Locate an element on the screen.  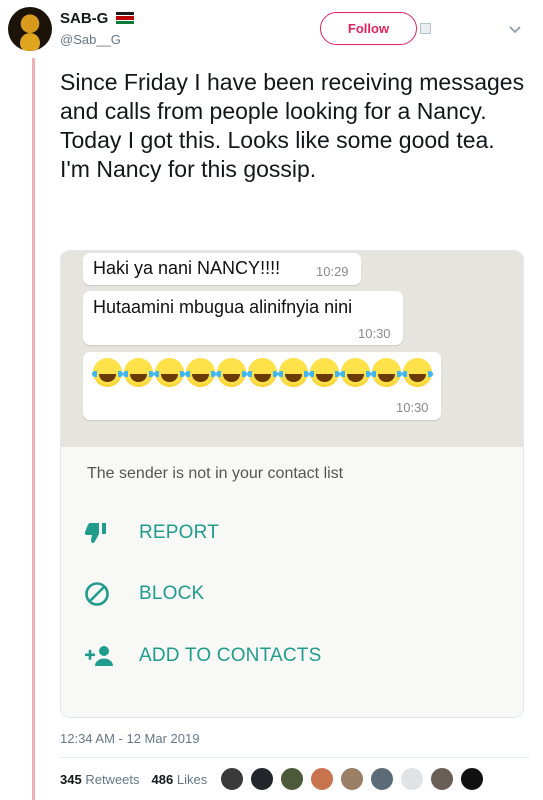
divider is located at coordinates (295, 757).